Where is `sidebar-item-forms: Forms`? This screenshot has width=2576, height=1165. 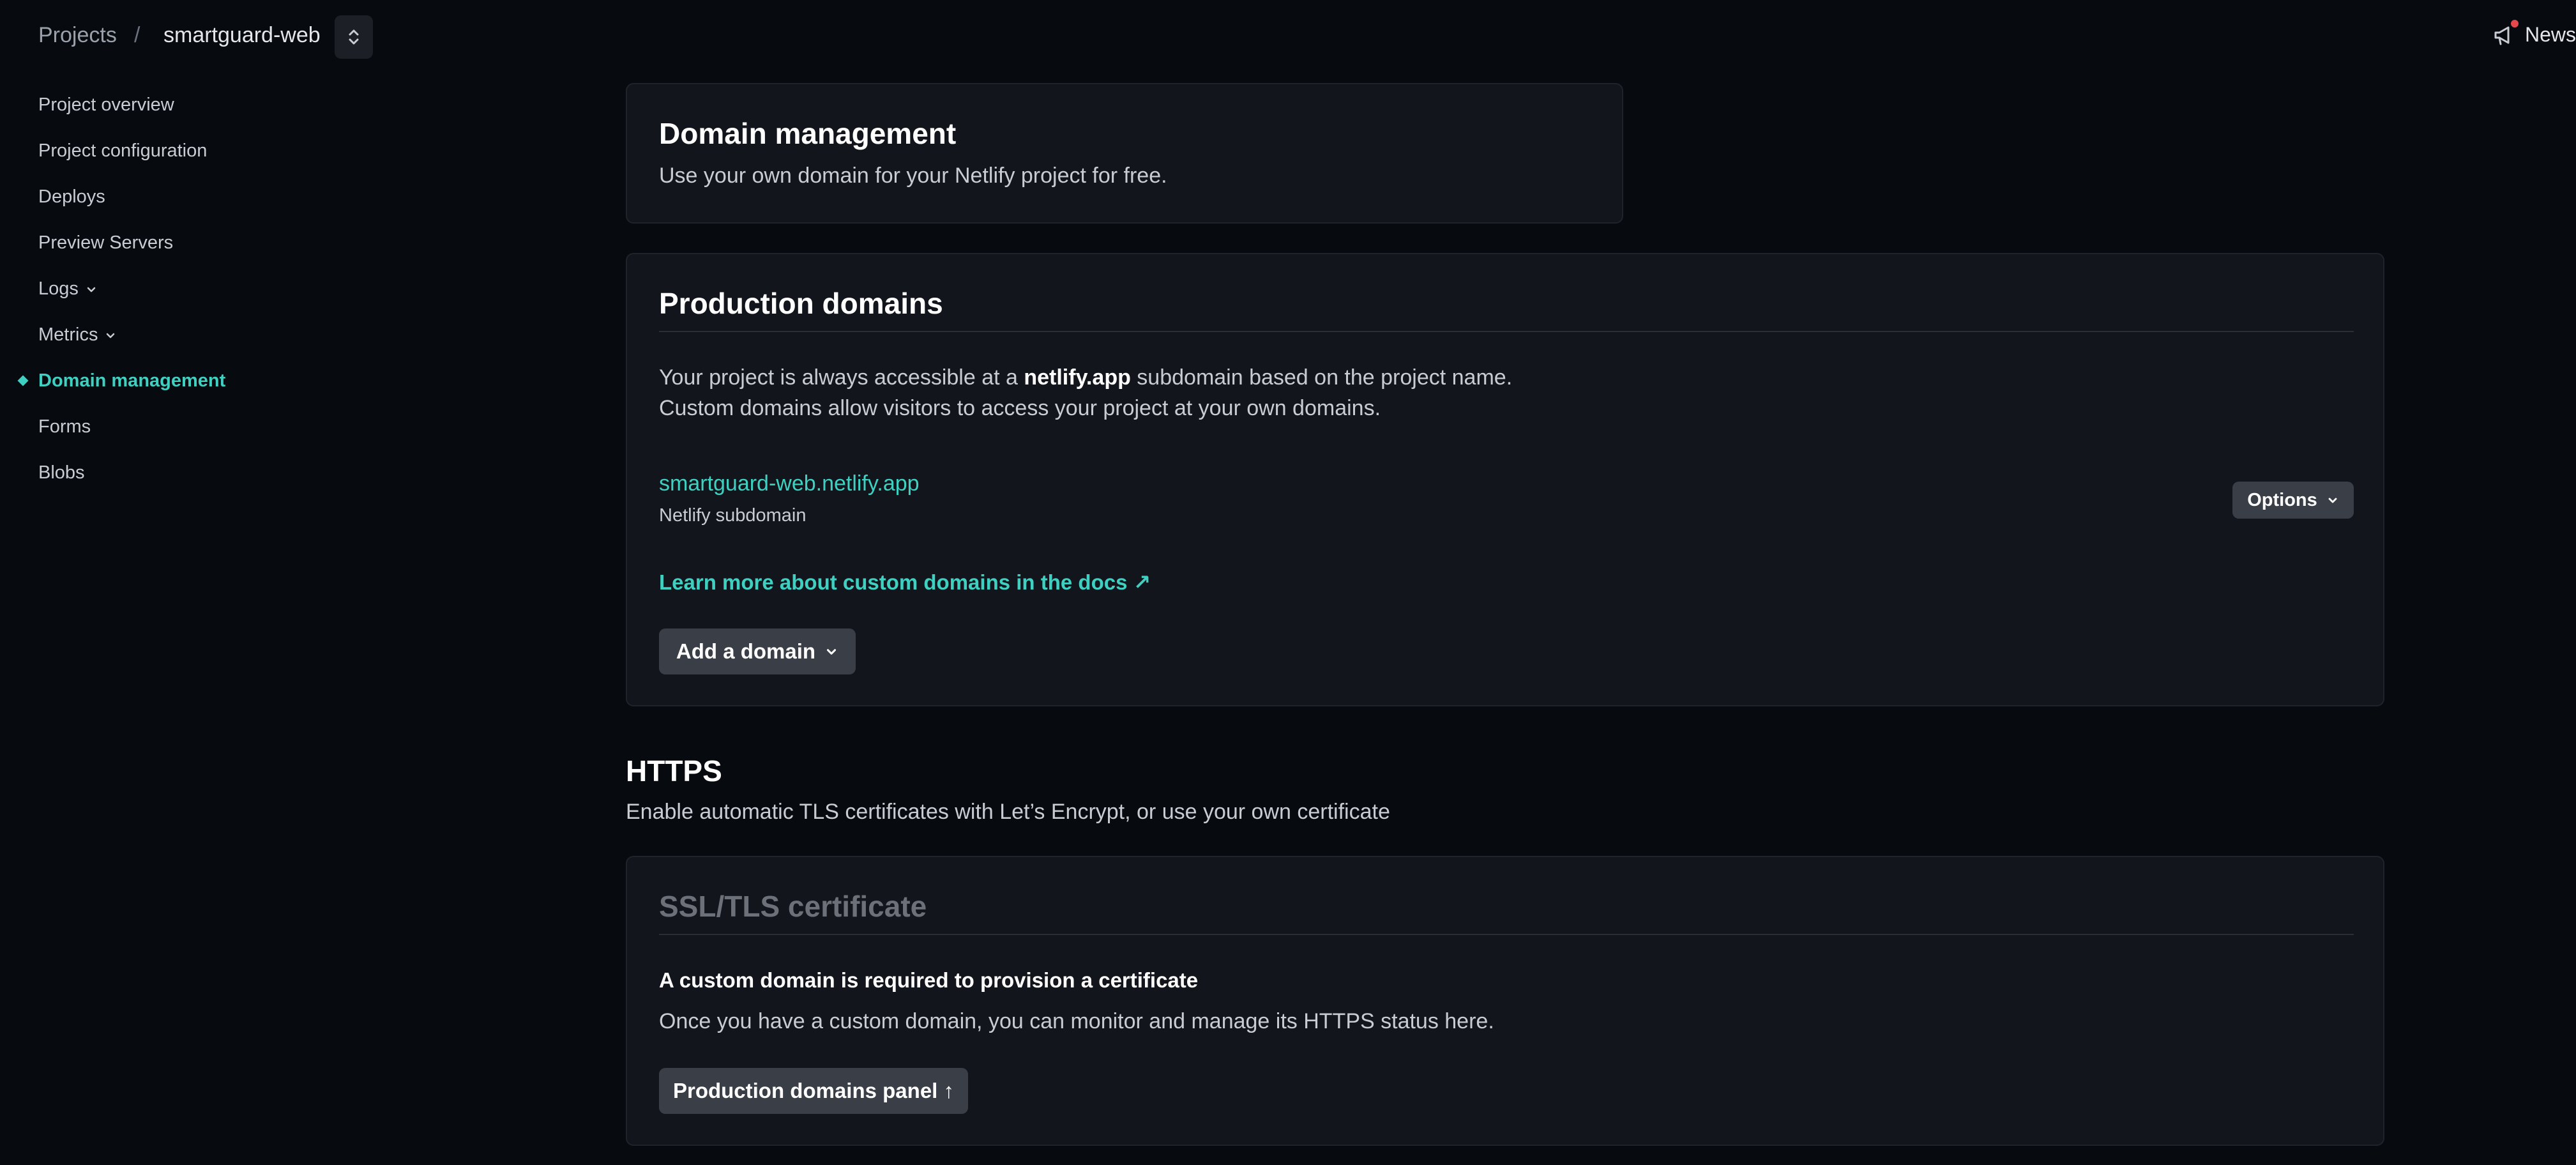 sidebar-item-forms: Forms is located at coordinates (64, 427).